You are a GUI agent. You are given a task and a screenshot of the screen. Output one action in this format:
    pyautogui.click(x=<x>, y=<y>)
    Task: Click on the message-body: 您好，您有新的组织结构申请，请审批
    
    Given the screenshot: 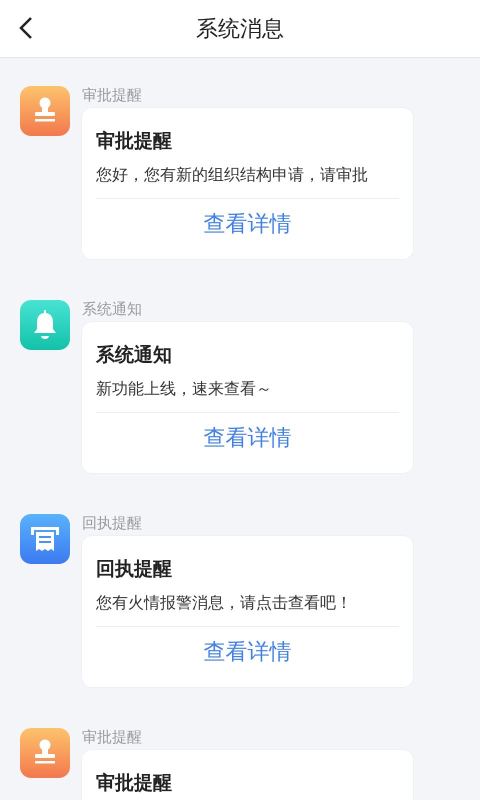 What is the action you would take?
    pyautogui.click(x=232, y=175)
    